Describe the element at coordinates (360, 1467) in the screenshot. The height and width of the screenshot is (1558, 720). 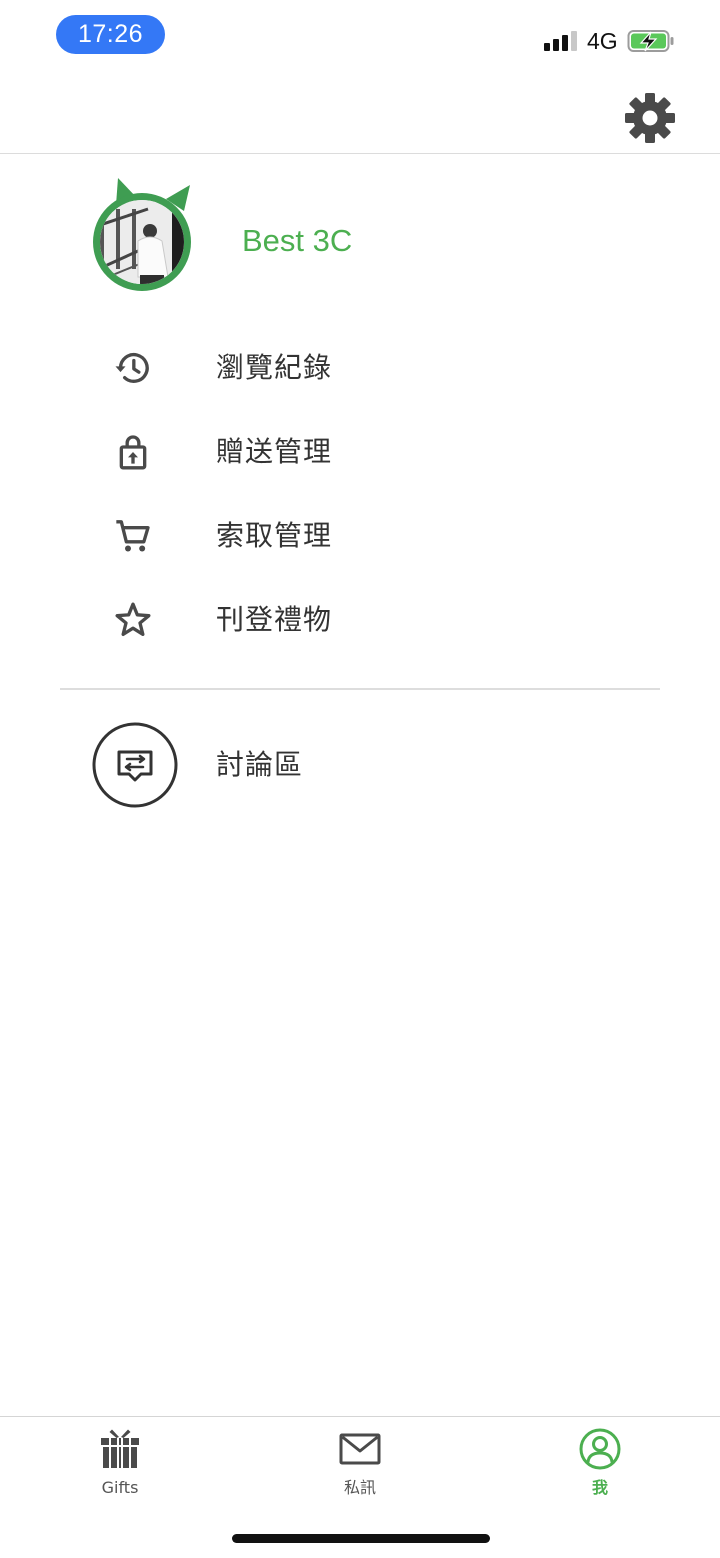
I see `nav-tab-messages: 私訊` at that location.